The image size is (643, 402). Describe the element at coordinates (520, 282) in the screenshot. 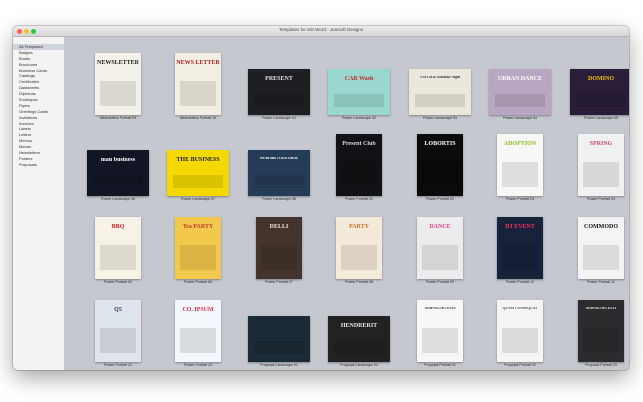

I see `template-caption: Poster Portrait 10` at that location.